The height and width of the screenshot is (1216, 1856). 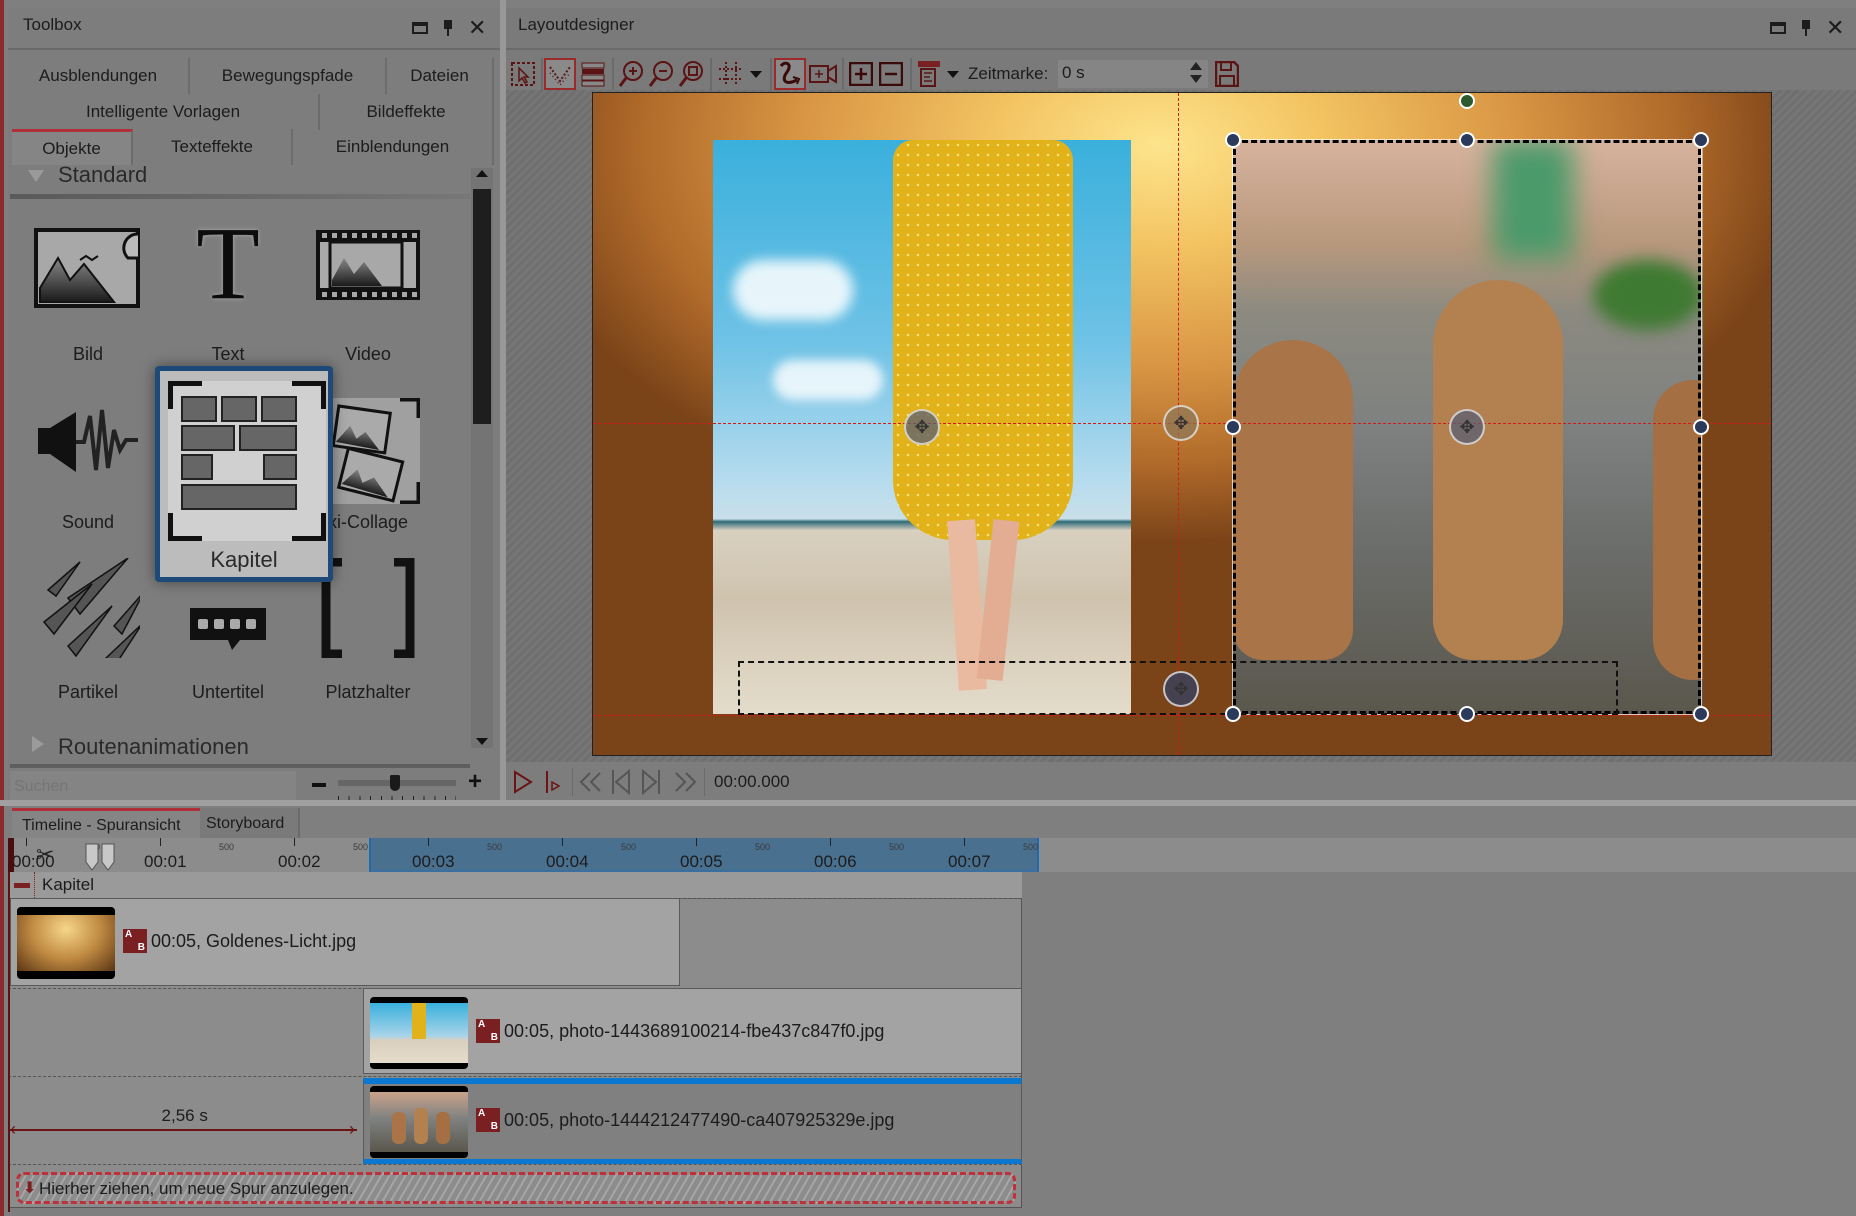 I want to click on move-handle-background, so click(x=1181, y=423).